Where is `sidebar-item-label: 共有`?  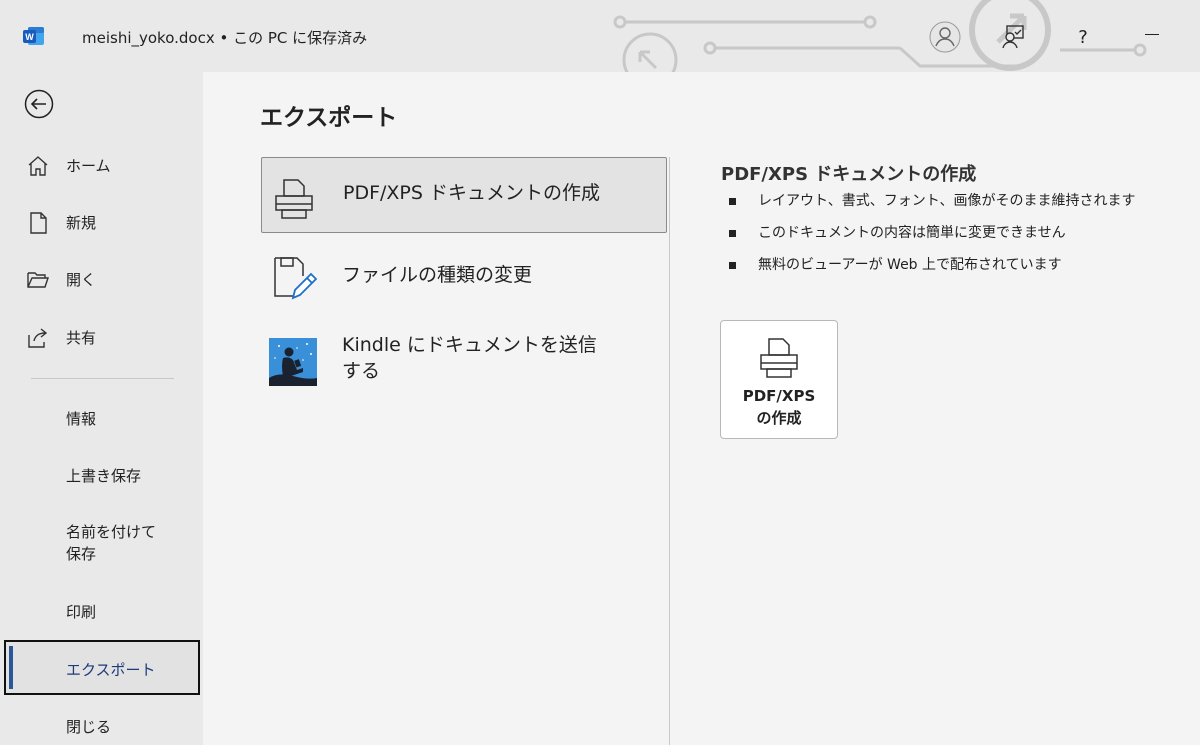 sidebar-item-label: 共有 is located at coordinates (81, 337).